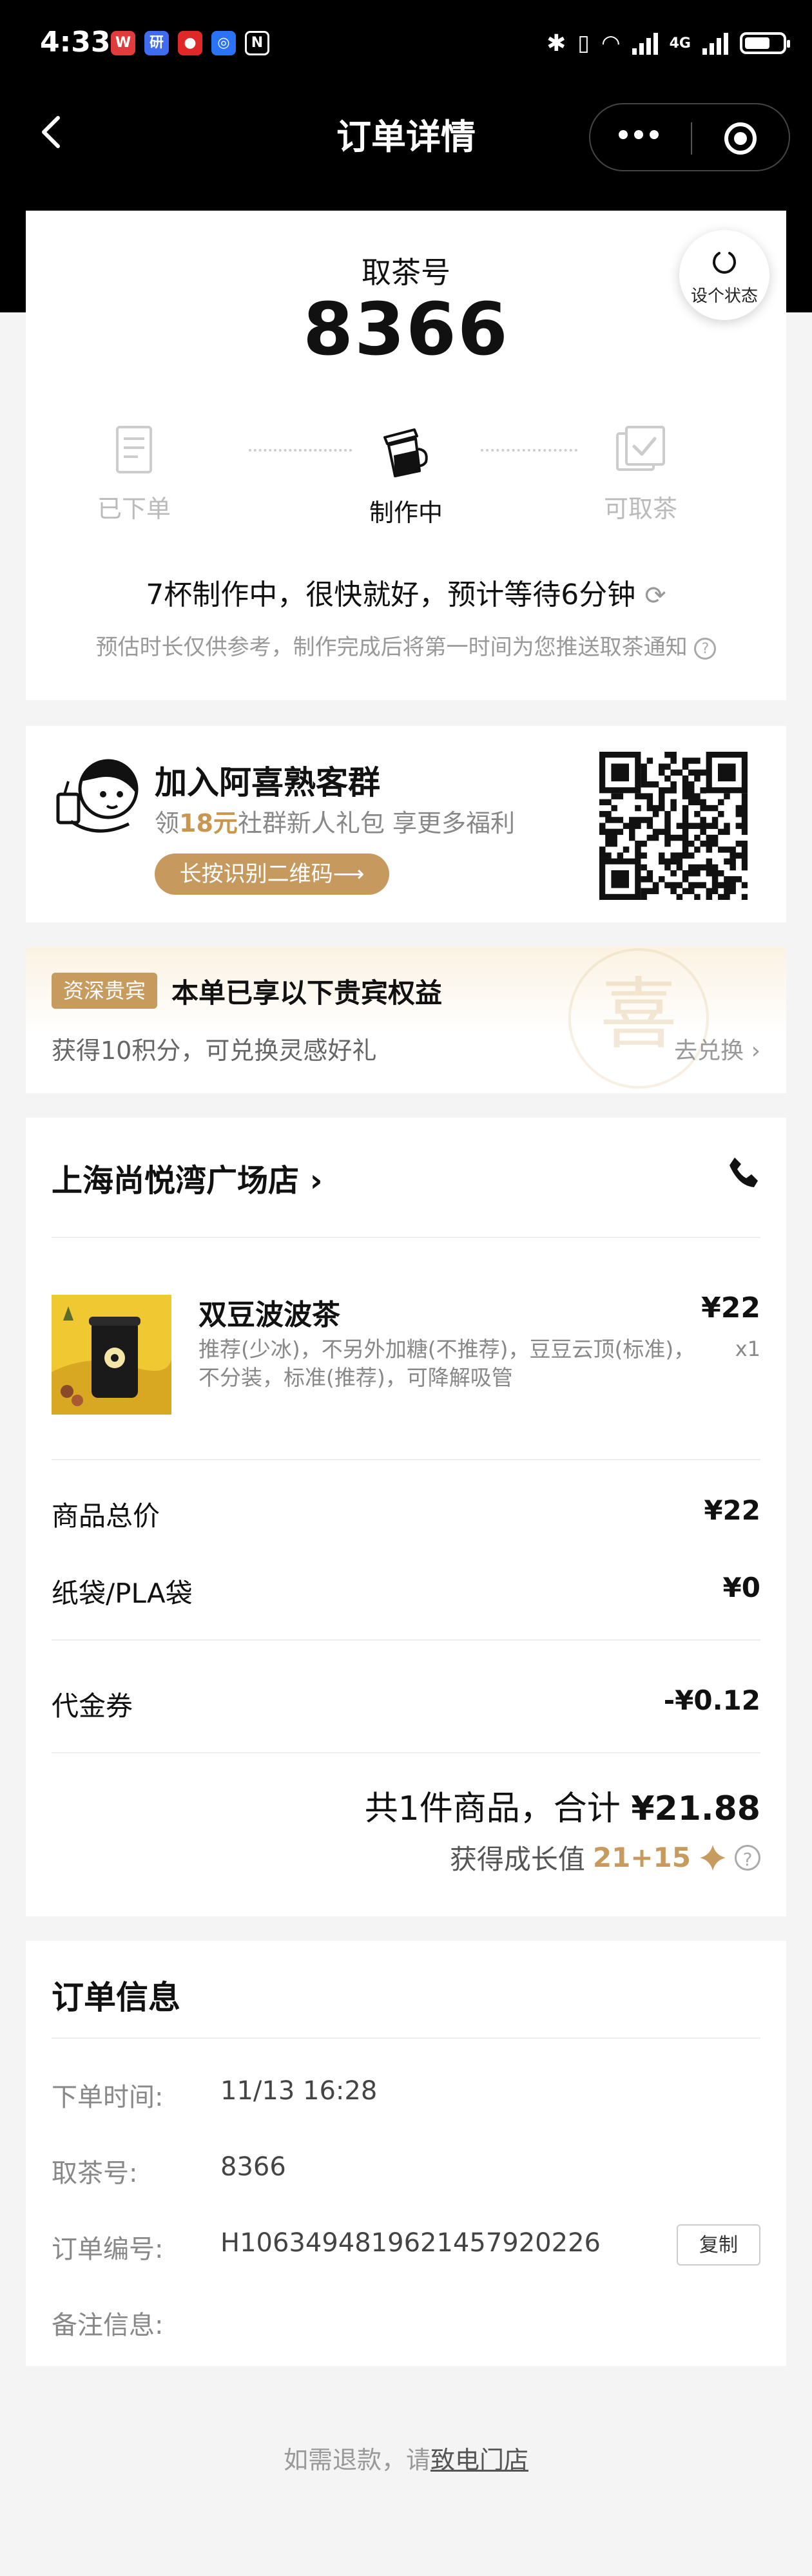 The height and width of the screenshot is (2576, 812). I want to click on product-name: 双豆波波茶, so click(269, 1315).